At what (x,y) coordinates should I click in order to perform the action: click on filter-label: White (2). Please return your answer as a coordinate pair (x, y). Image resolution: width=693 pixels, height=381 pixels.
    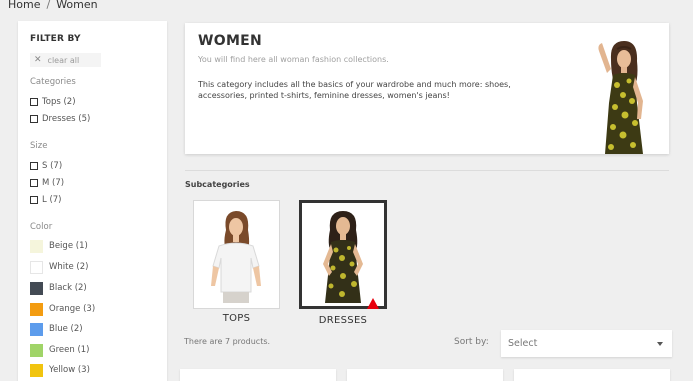
    Looking at the image, I should click on (69, 267).